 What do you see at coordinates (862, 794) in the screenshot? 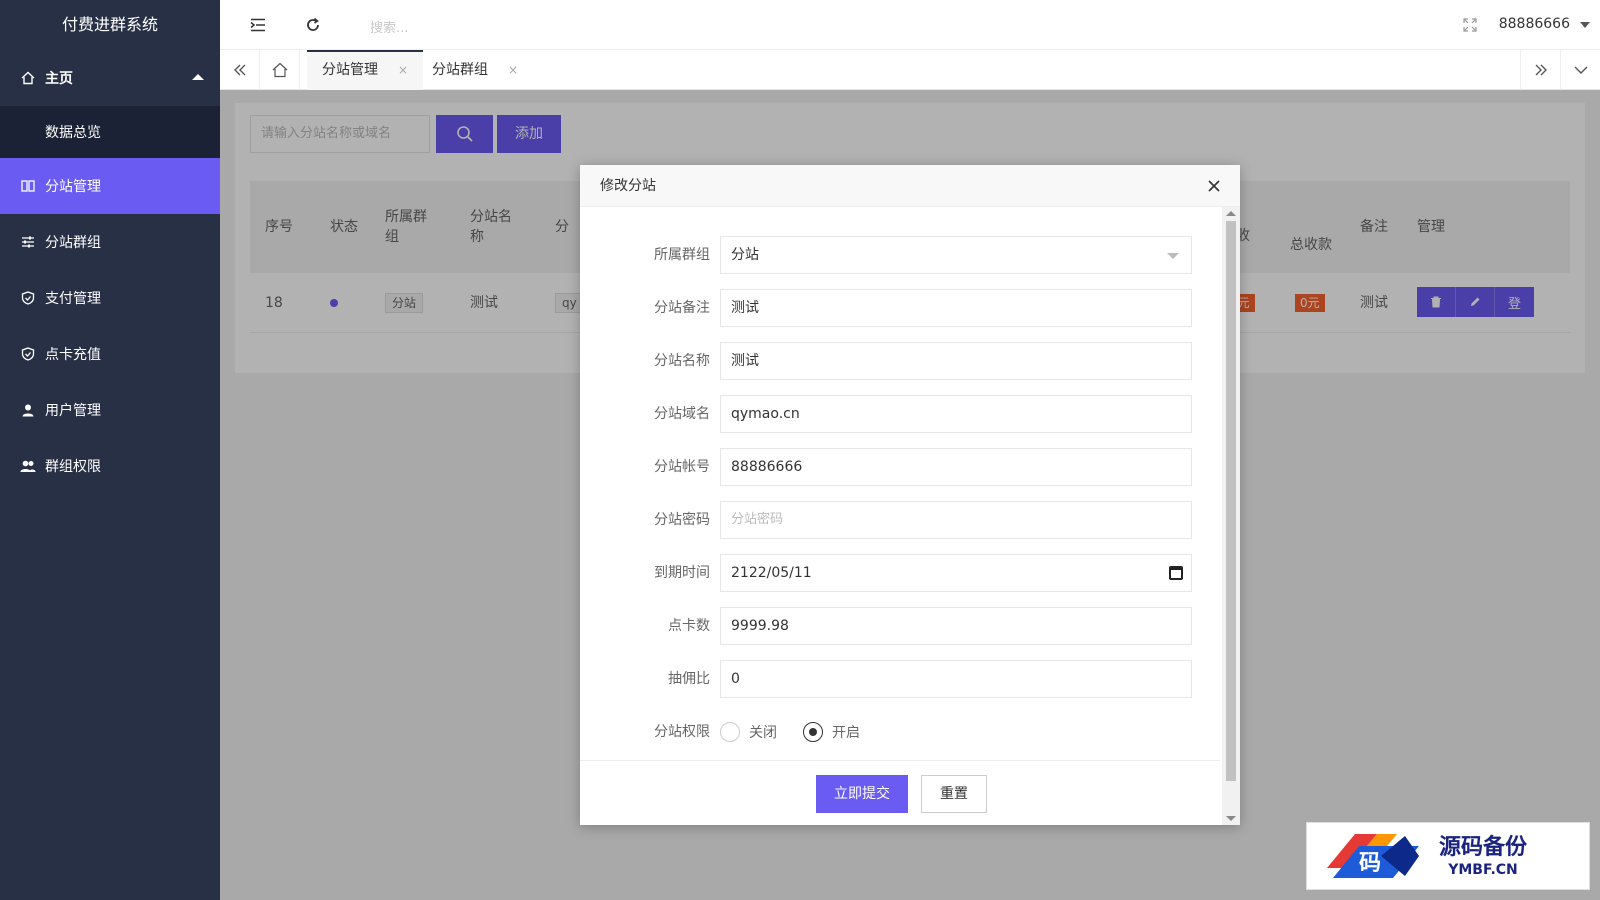
I see `submit-button: 立即提交` at bounding box center [862, 794].